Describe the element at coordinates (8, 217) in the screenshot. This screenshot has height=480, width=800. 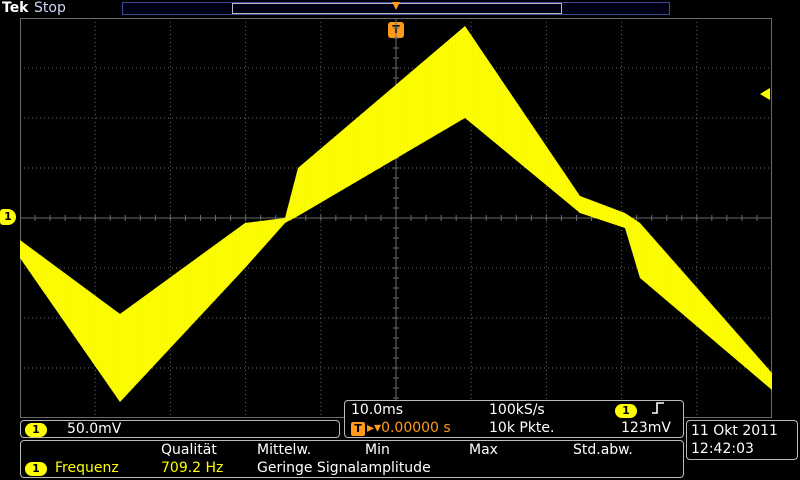
I see `channel-1-ground-marker: 1` at that location.